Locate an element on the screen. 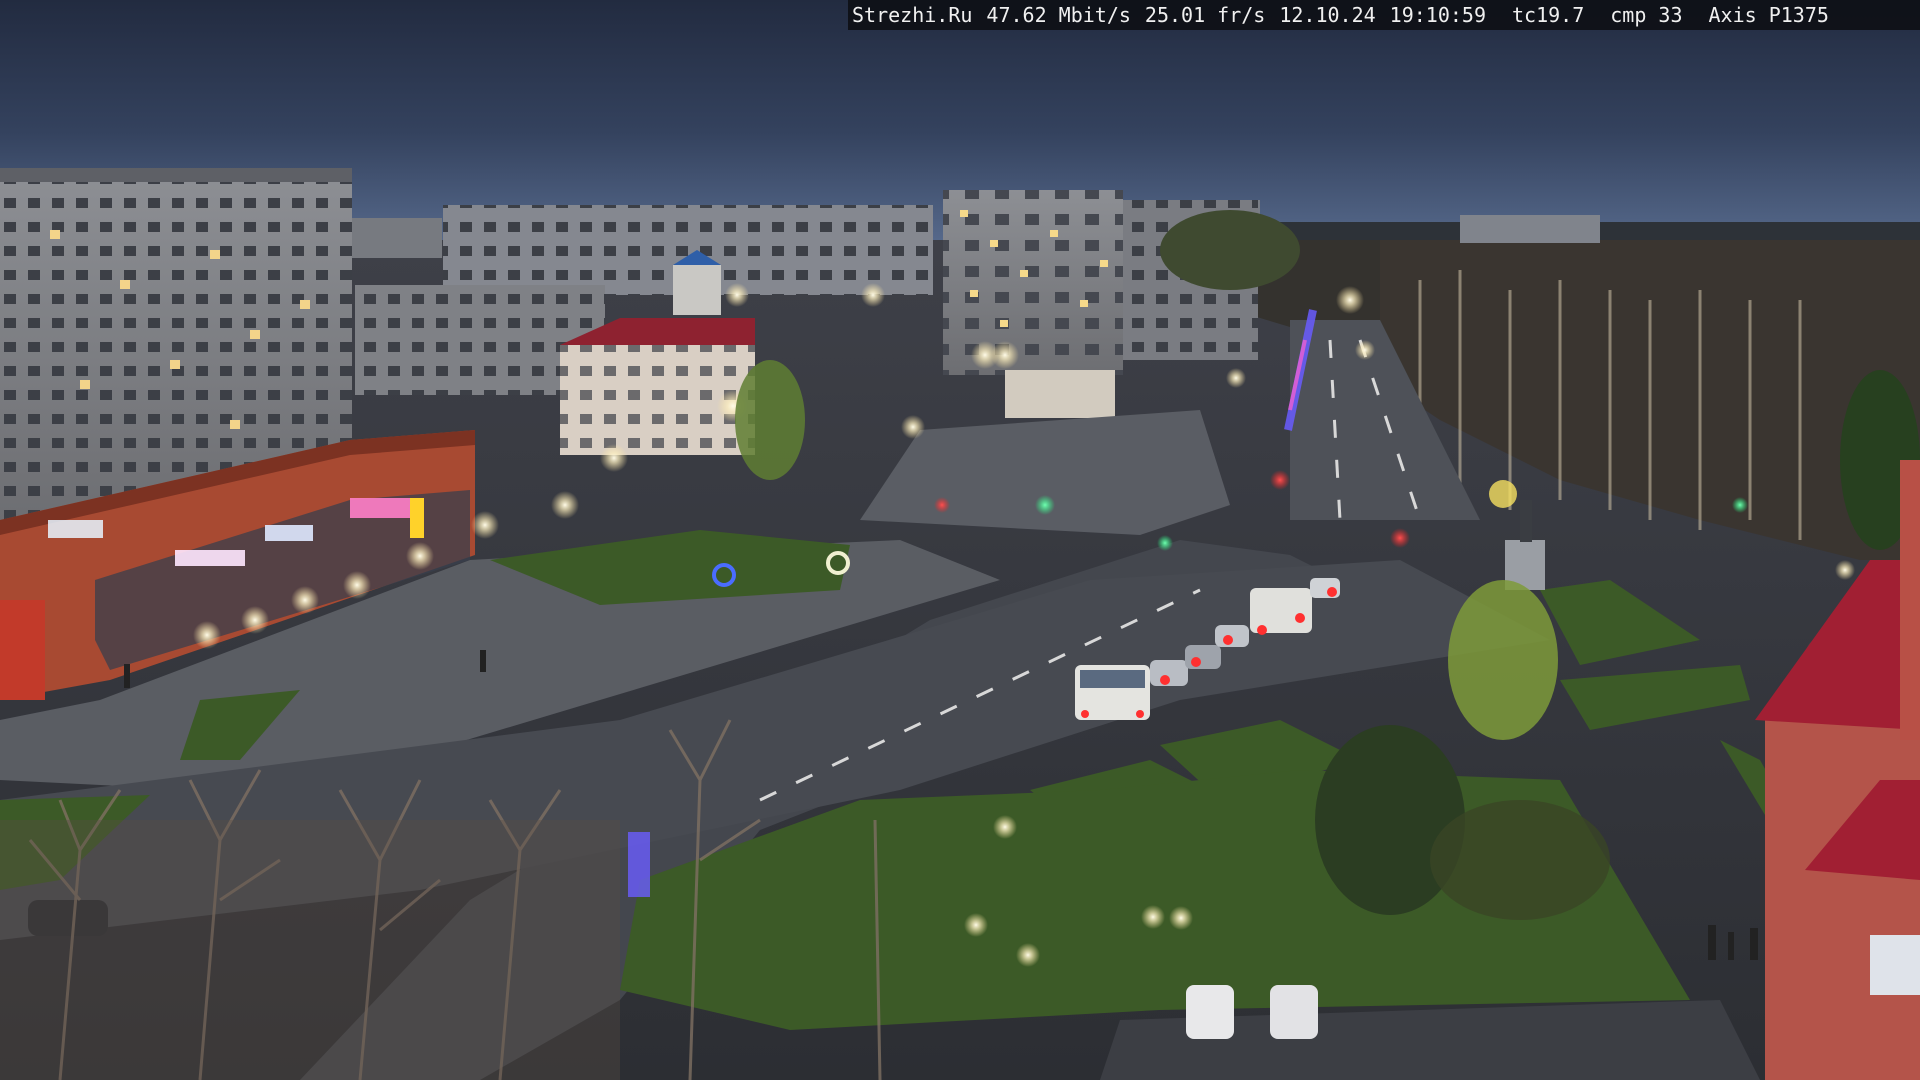 This screenshot has width=1920, height=1080. blue-roof-house is located at coordinates (697, 290).